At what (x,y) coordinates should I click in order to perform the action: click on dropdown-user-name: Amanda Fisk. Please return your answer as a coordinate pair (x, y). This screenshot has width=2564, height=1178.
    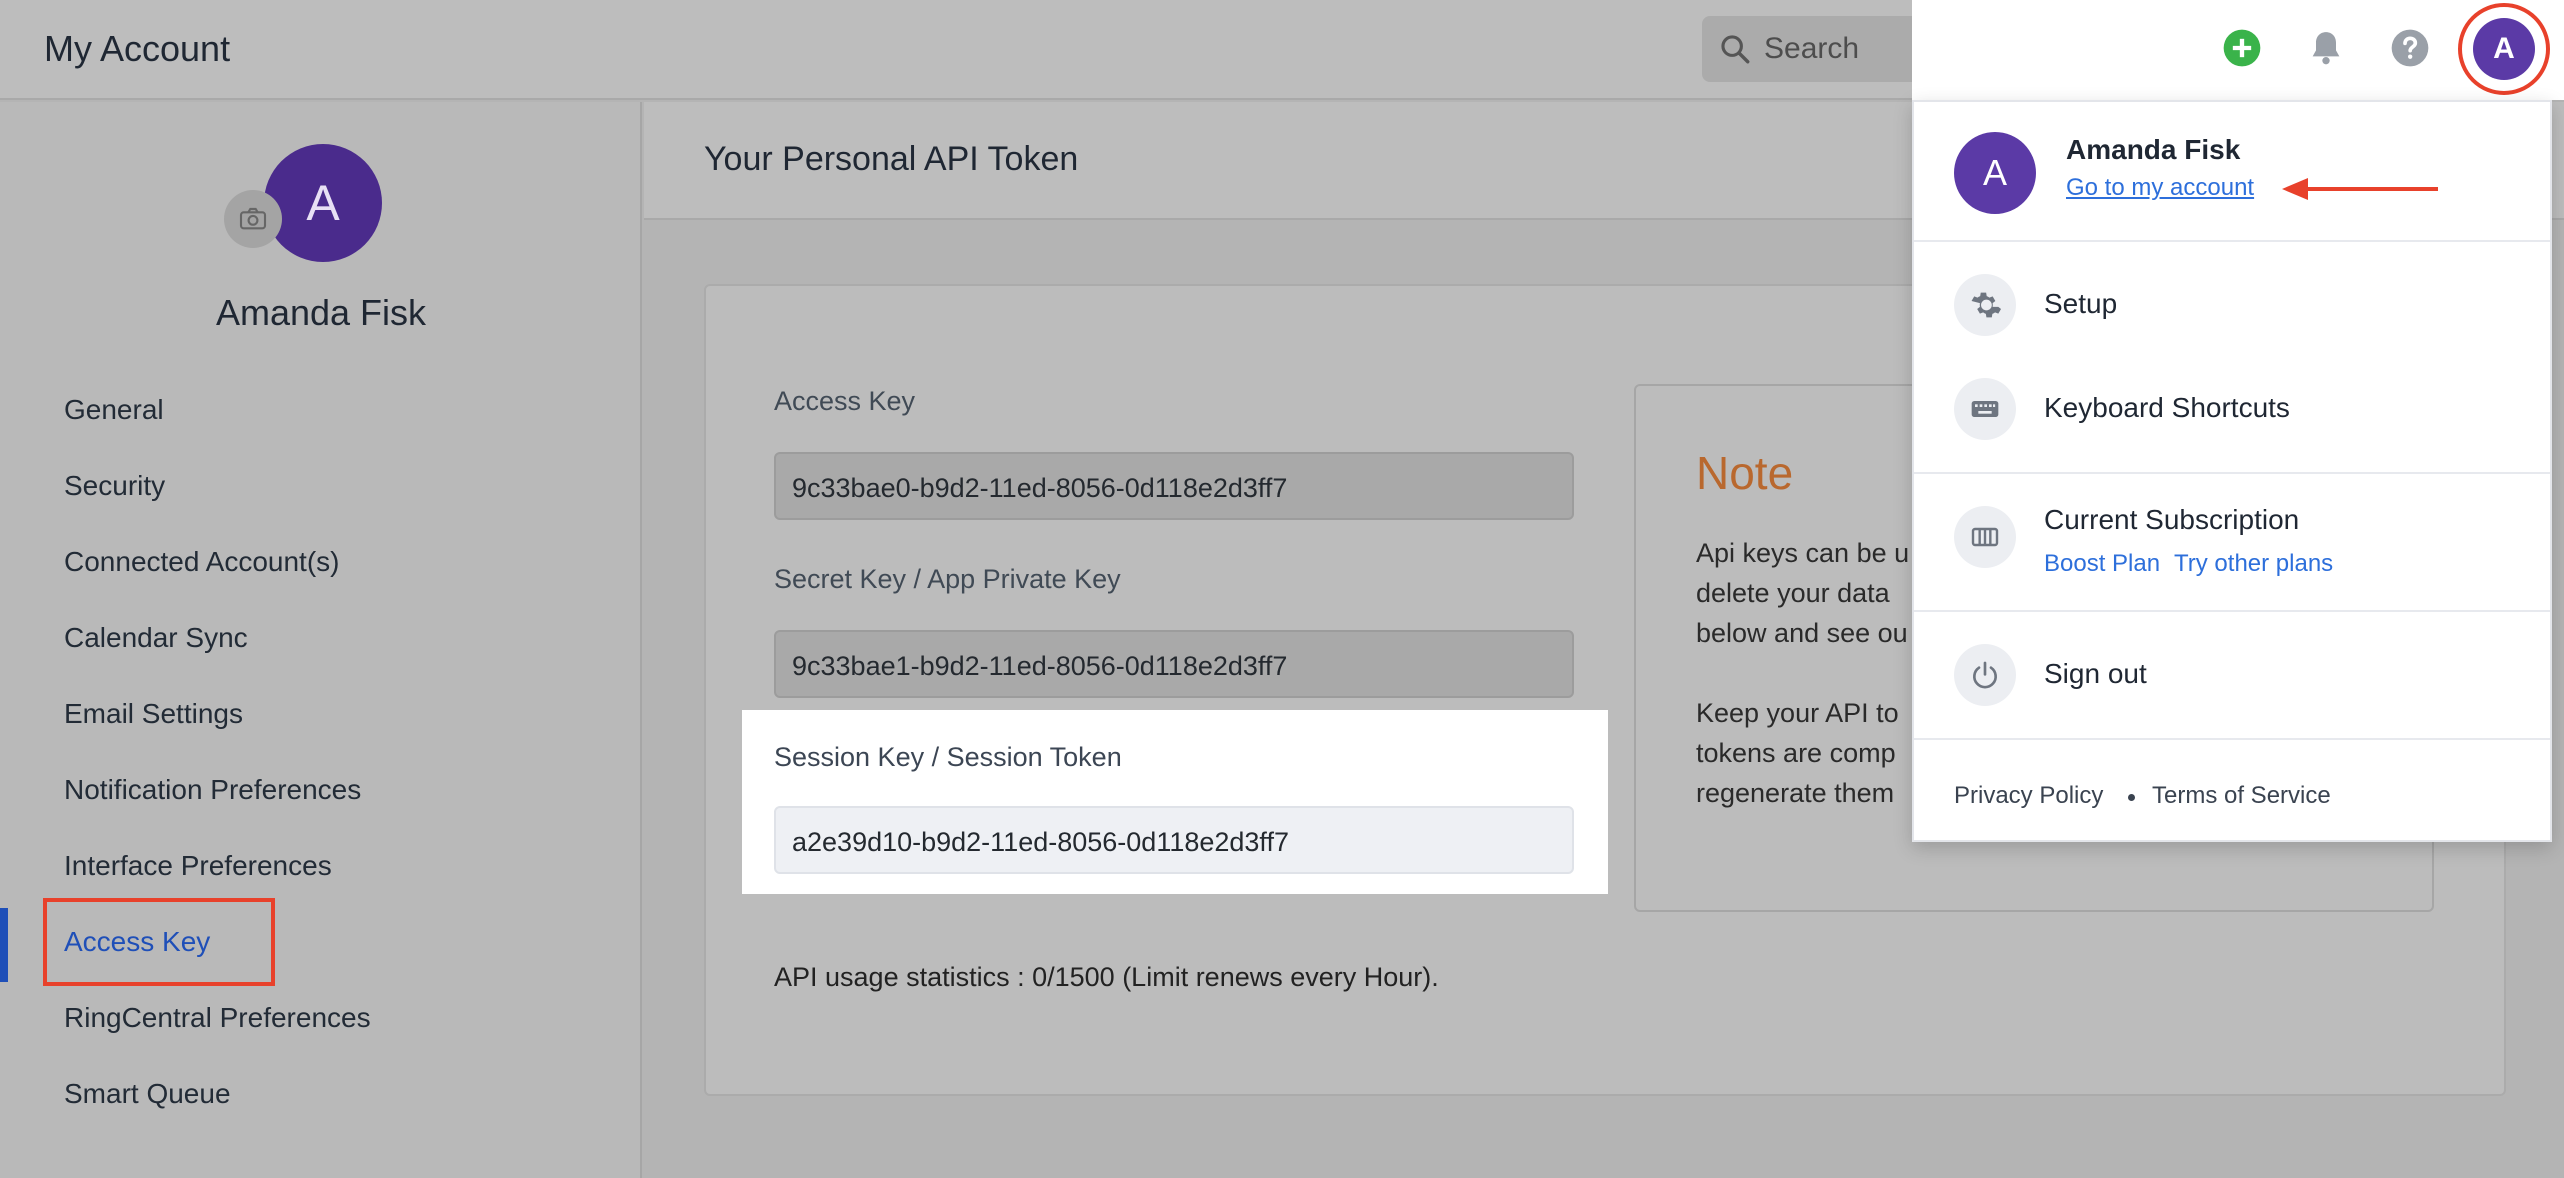
    Looking at the image, I should click on (2153, 149).